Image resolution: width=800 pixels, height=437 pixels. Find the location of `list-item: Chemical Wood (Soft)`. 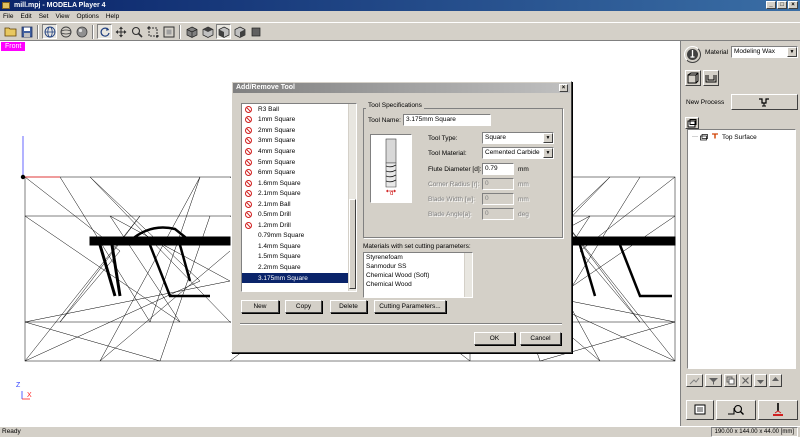

list-item: Chemical Wood (Soft) is located at coordinates (418, 275).